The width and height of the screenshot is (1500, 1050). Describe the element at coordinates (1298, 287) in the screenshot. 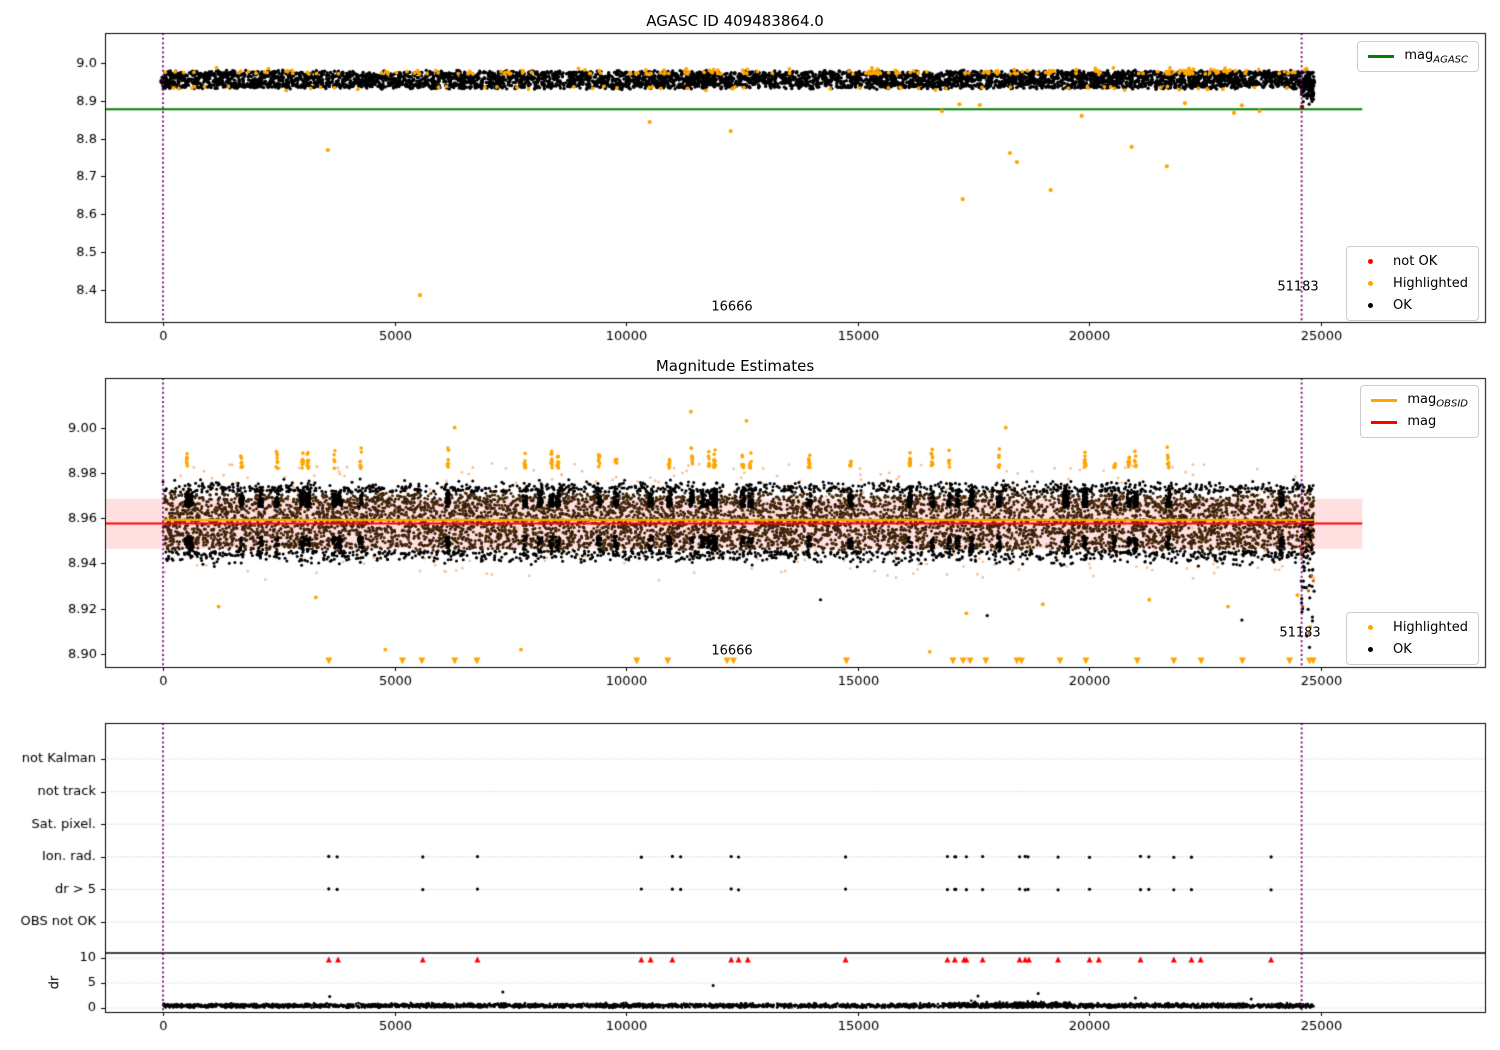

I see `plot1-annotation-51183: 51183` at that location.